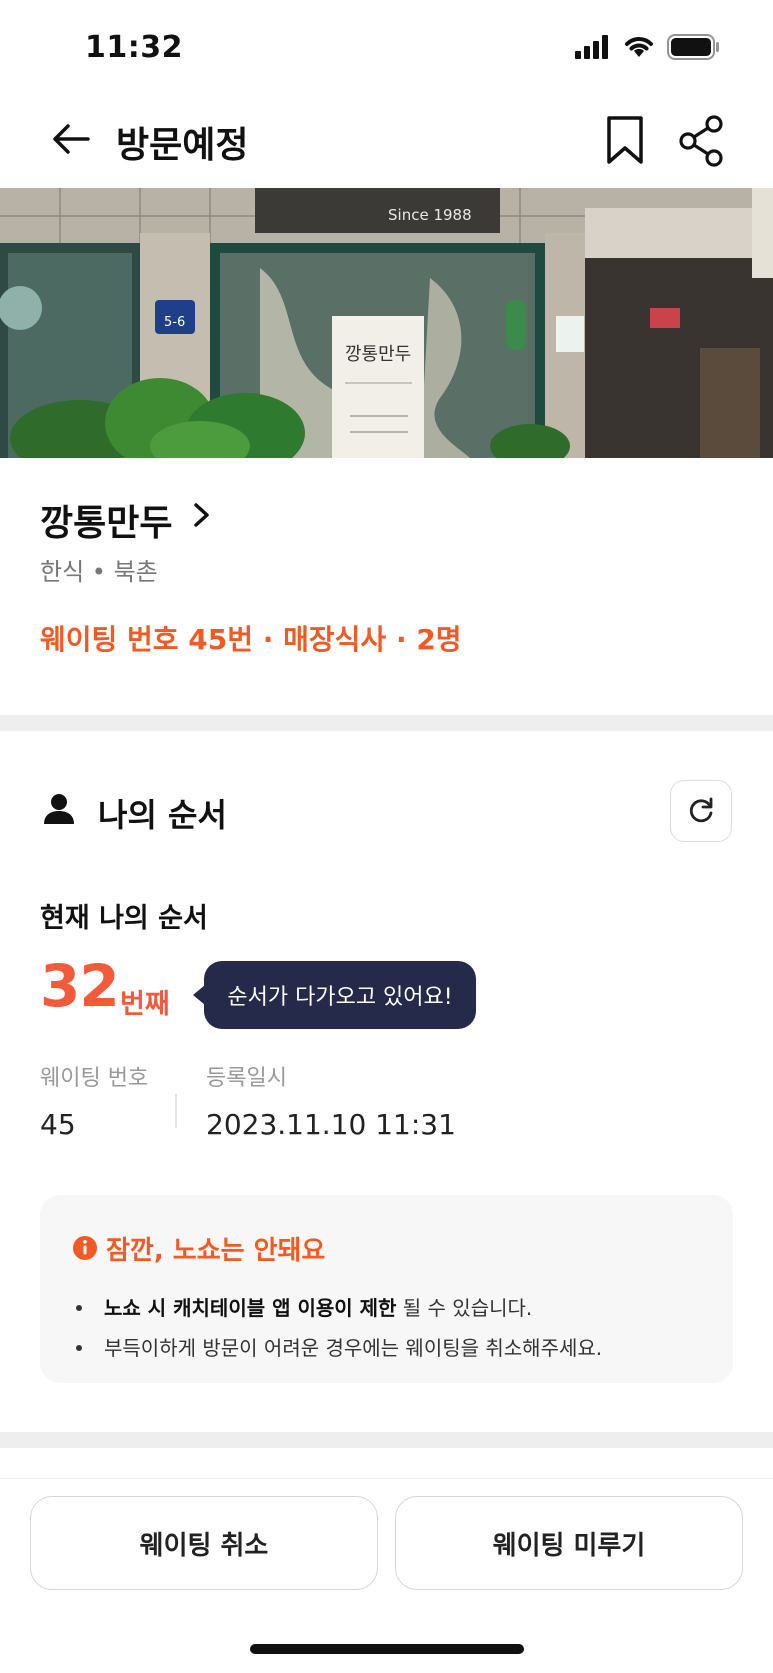 This screenshot has height=1673, width=773. Describe the element at coordinates (569, 1543) in the screenshot. I see `postpone-waiting-button: 웨이팅 미루기` at that location.